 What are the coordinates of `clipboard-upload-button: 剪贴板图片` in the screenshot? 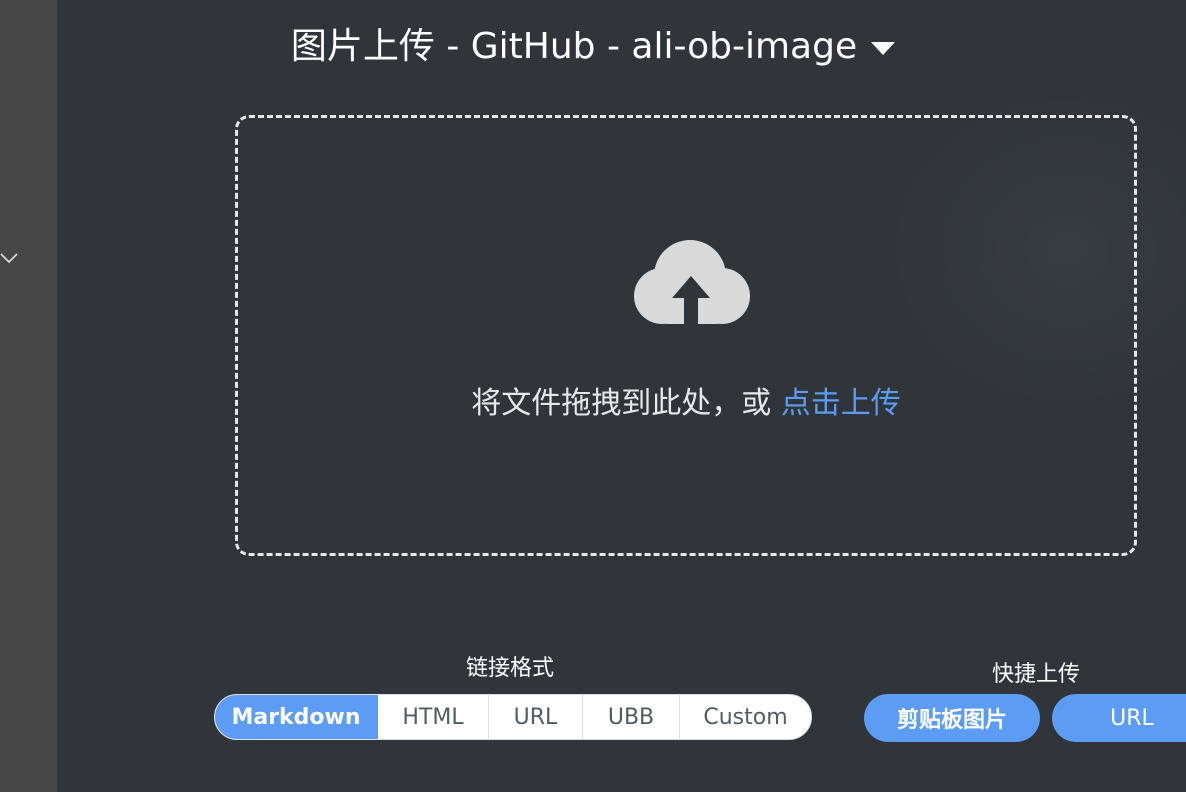 It's located at (952, 718).